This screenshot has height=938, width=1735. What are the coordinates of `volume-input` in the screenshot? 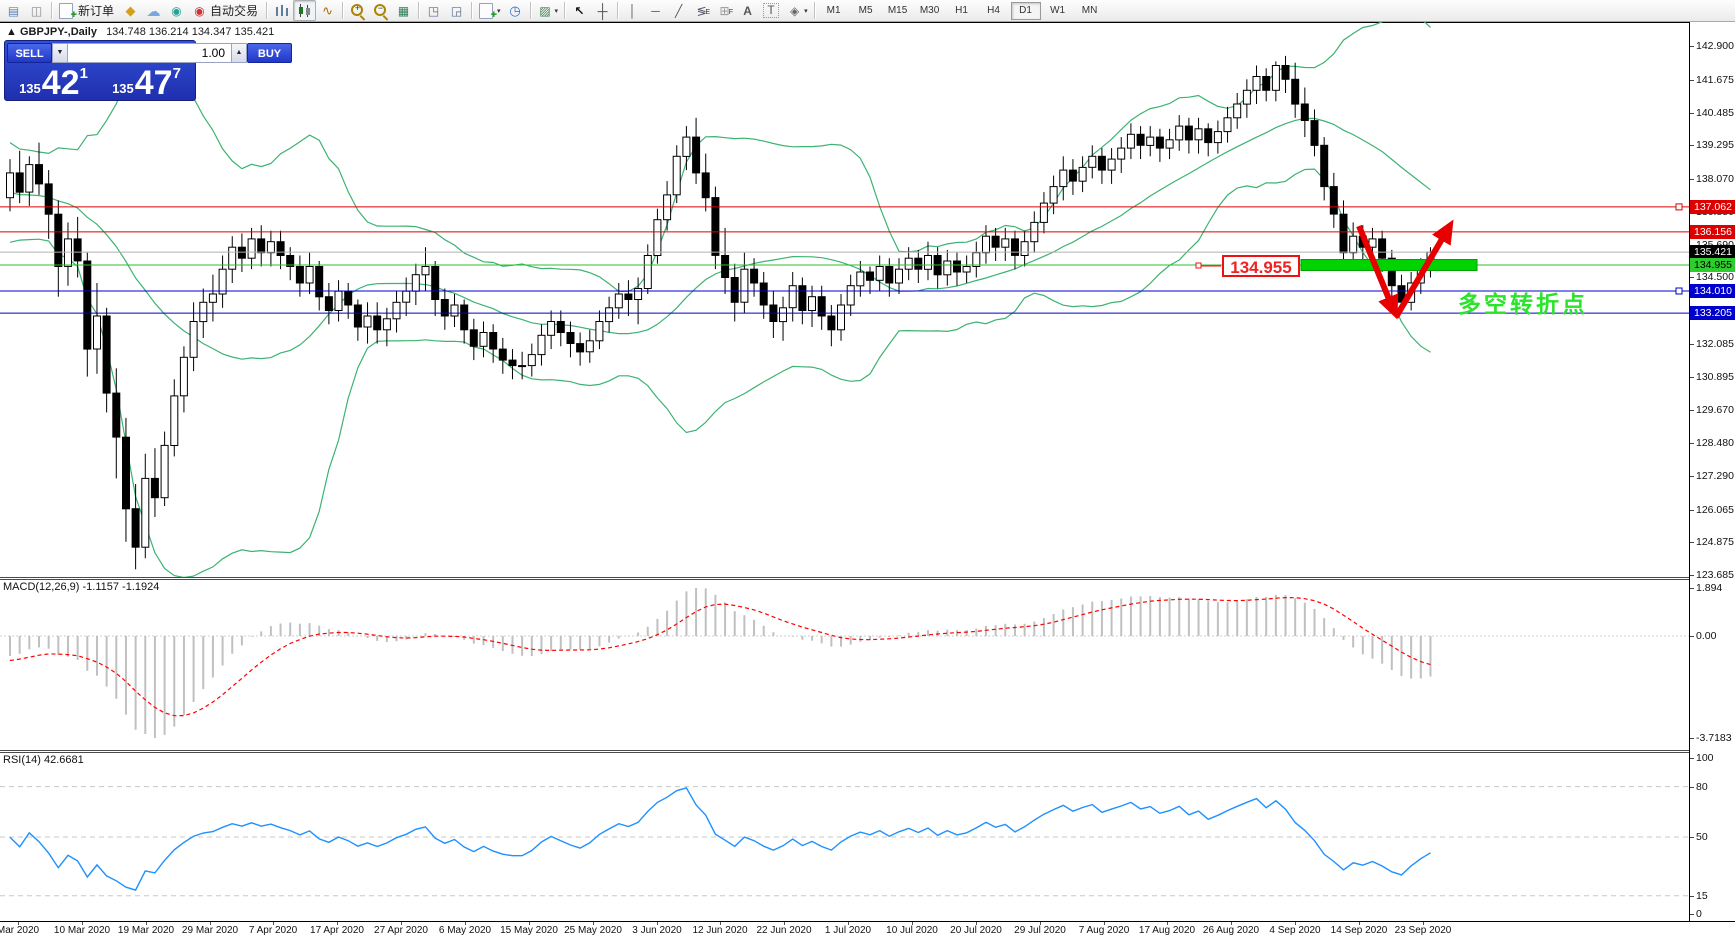 It's located at (149, 53).